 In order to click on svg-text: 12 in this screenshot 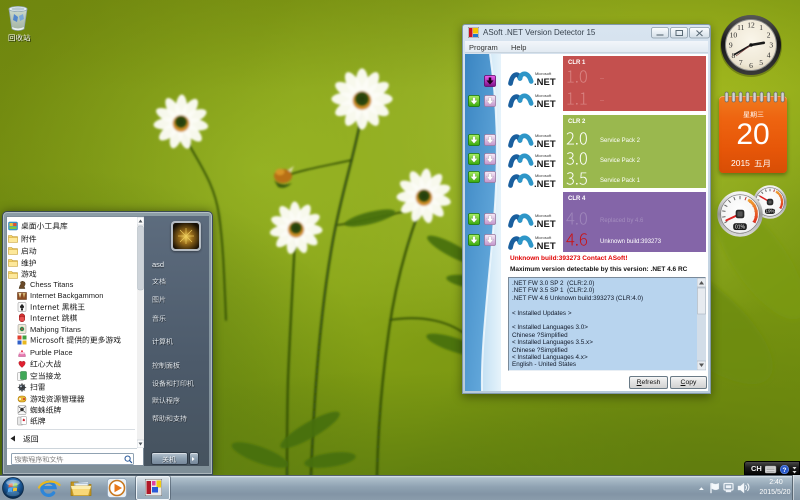, I will do `click(751, 24)`.